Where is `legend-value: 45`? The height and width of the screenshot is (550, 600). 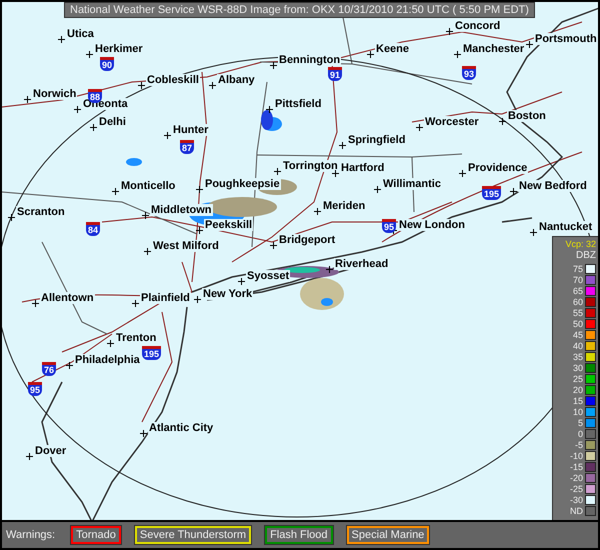
legend-value: 45 is located at coordinates (577, 335).